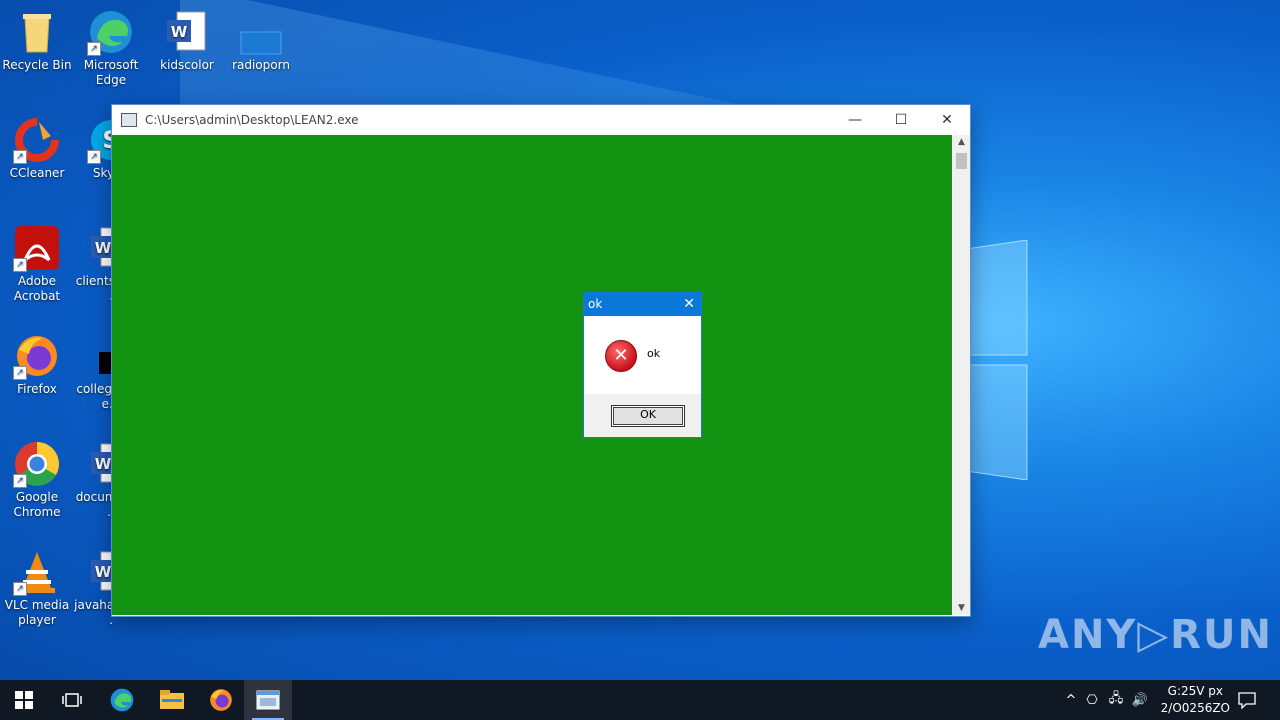 This screenshot has height=720, width=1280. What do you see at coordinates (37, 356) in the screenshot?
I see `firefox-icon: ↗` at bounding box center [37, 356].